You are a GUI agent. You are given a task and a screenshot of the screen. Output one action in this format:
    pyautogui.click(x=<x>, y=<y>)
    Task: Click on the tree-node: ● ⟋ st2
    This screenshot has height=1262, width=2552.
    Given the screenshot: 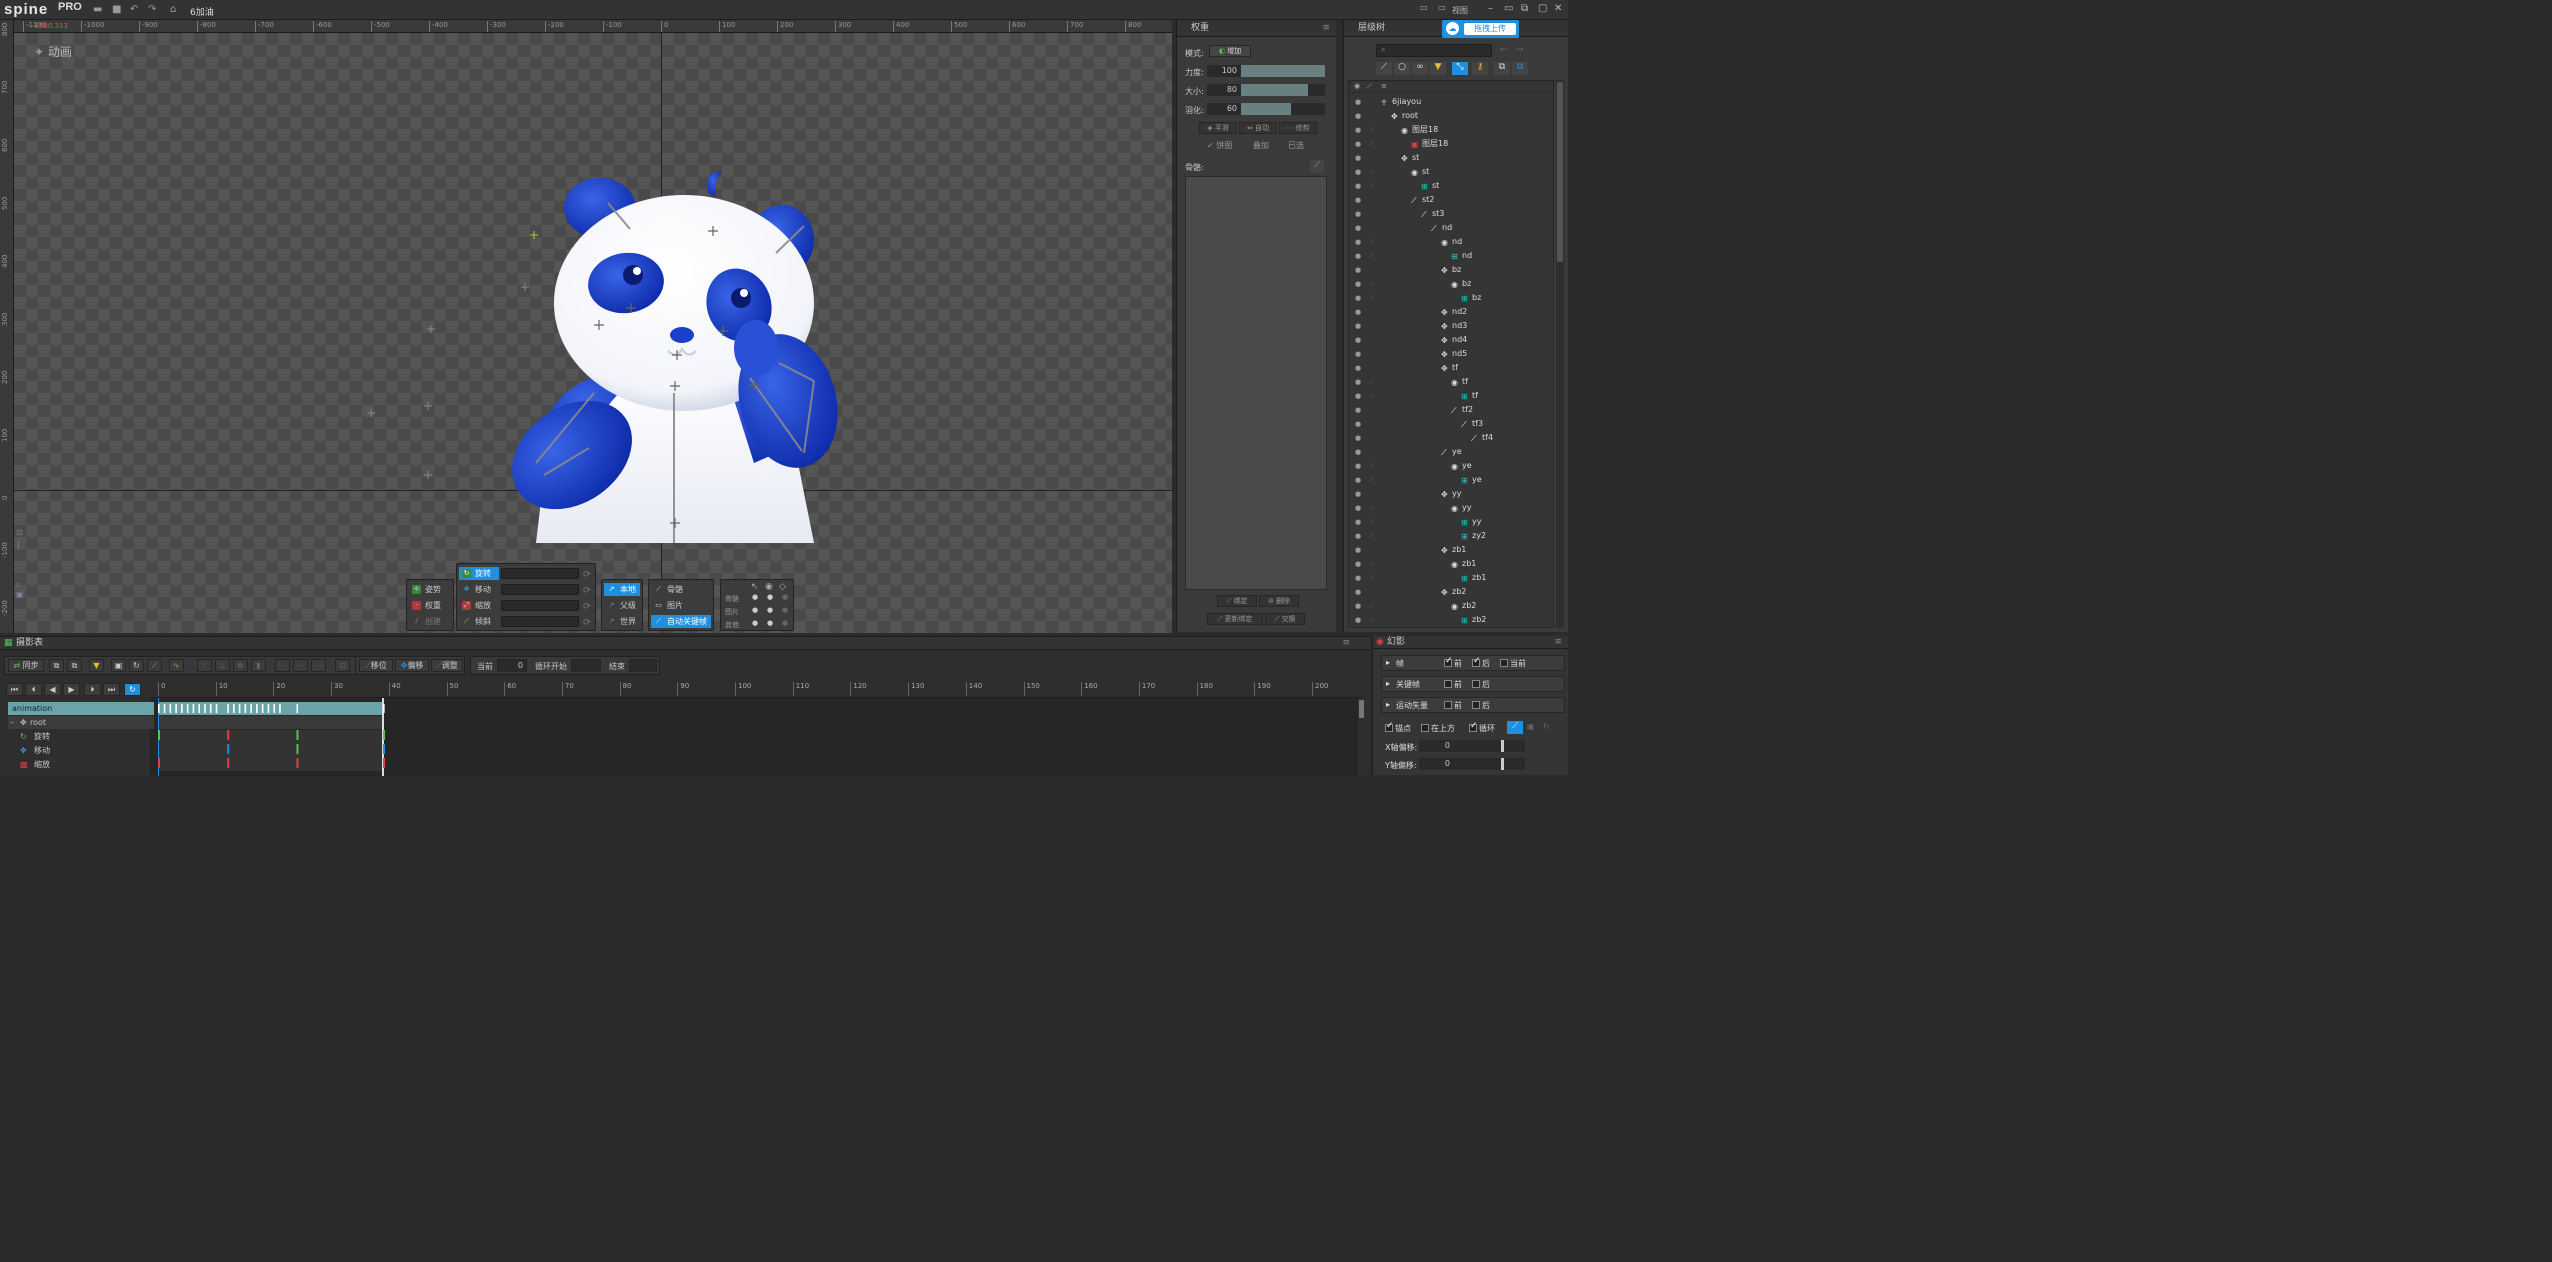 What is the action you would take?
    pyautogui.click(x=1451, y=200)
    